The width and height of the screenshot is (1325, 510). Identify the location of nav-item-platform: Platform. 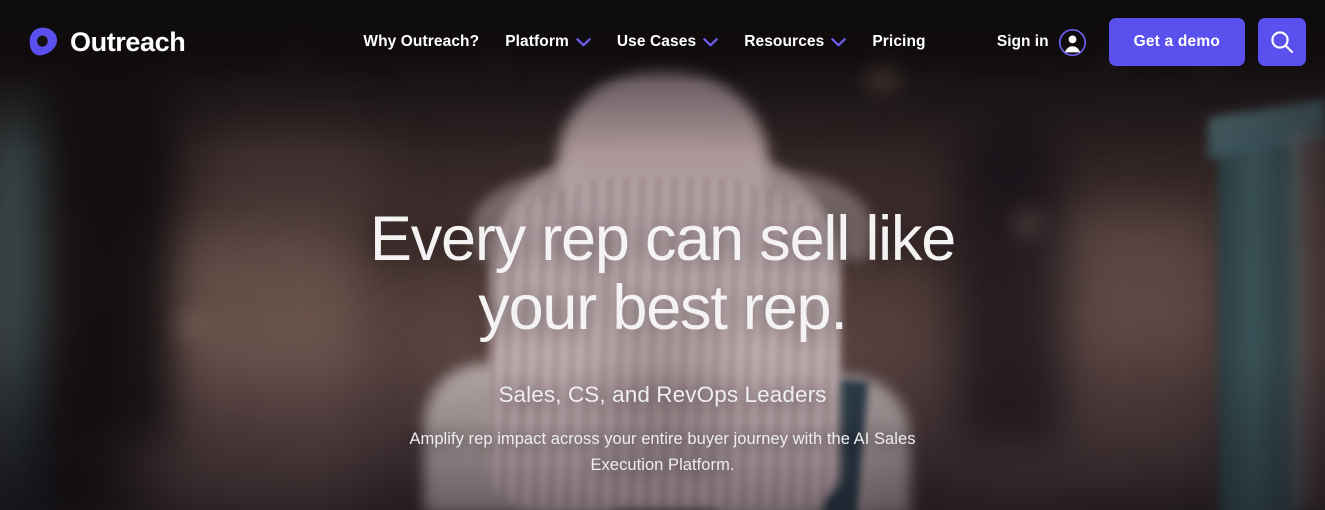
(548, 42).